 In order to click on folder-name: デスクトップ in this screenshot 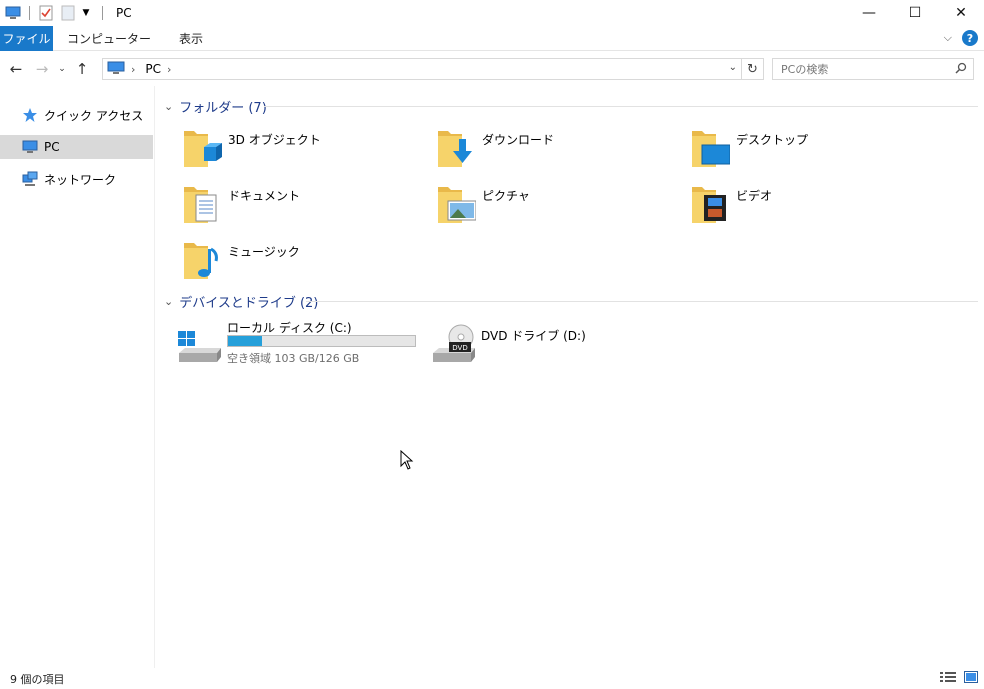, I will do `click(772, 140)`.